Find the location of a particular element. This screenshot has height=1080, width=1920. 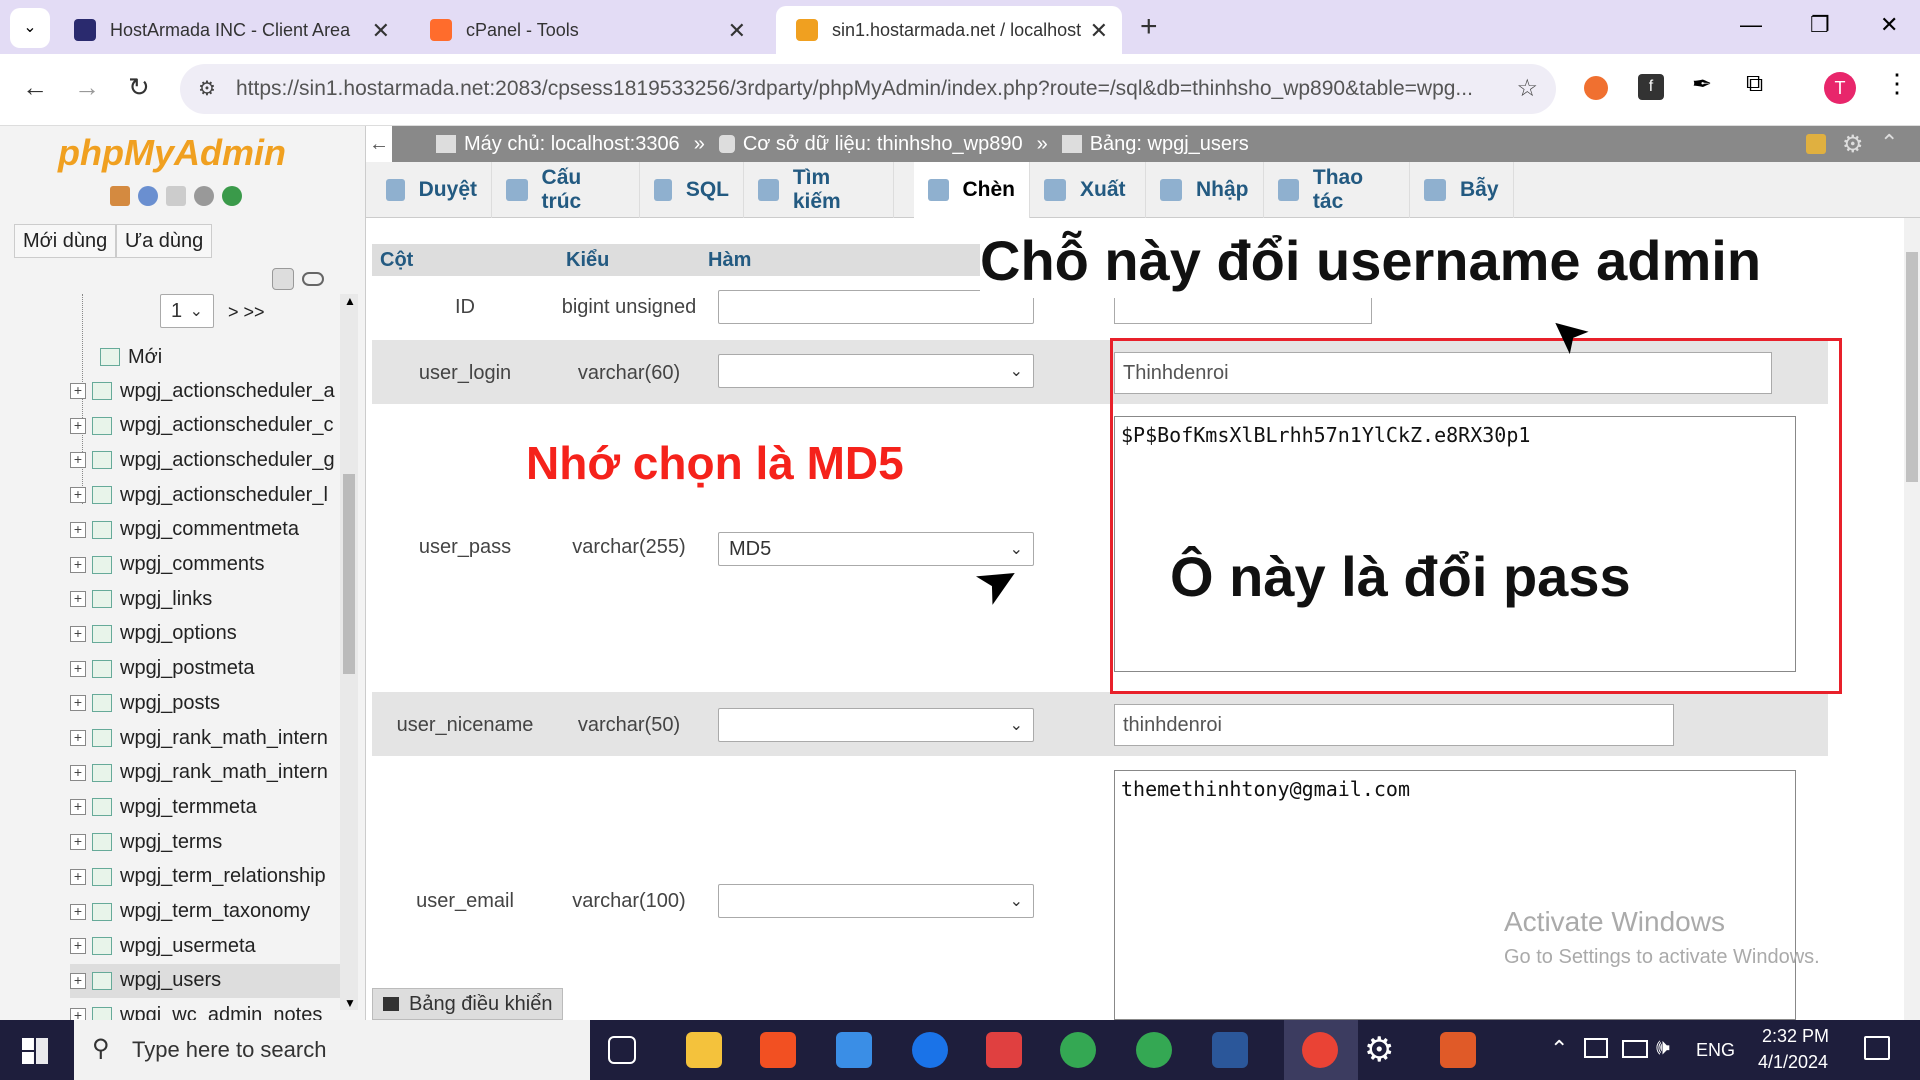

network-icon is located at coordinates (1596, 1048).